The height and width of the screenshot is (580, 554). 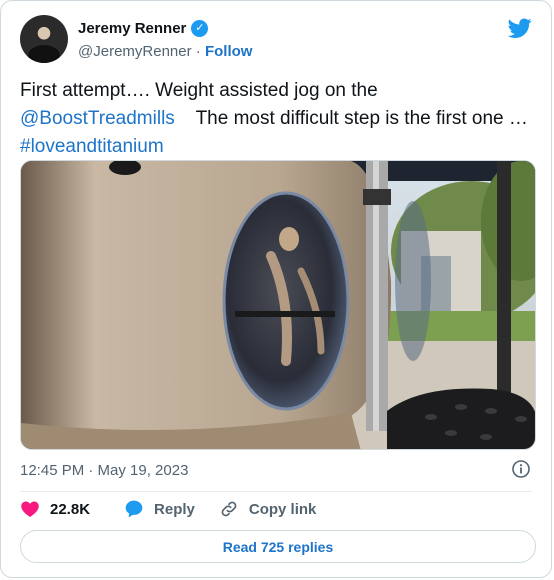 I want to click on like-count: 22.8K, so click(x=70, y=509).